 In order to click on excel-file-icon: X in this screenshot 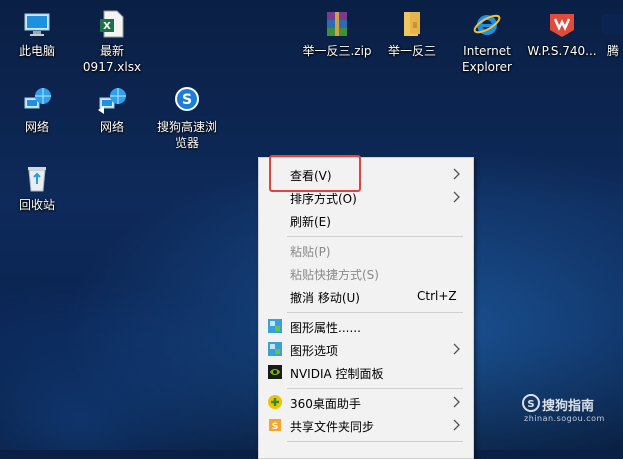, I will do `click(112, 24)`.